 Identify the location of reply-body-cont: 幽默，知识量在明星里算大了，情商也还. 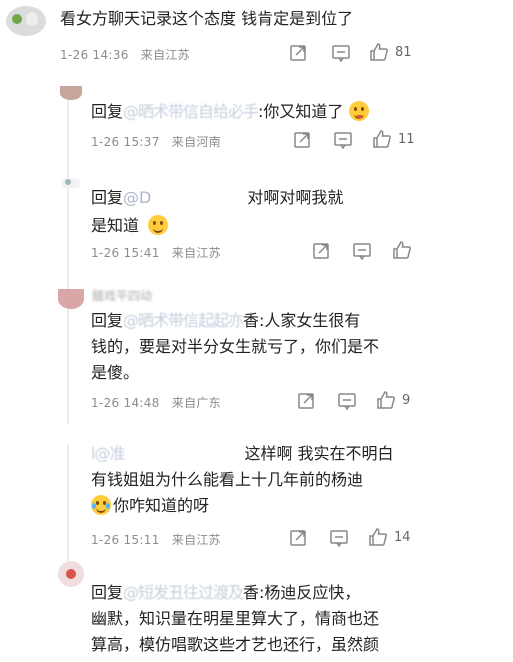
(235, 618).